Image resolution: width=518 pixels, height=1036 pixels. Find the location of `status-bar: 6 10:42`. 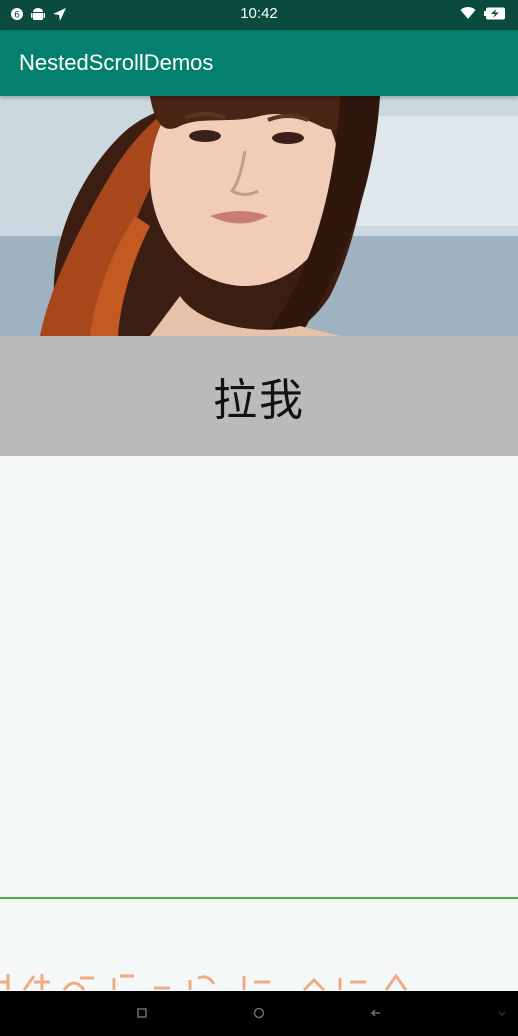

status-bar: 6 10:42 is located at coordinates (259, 15).